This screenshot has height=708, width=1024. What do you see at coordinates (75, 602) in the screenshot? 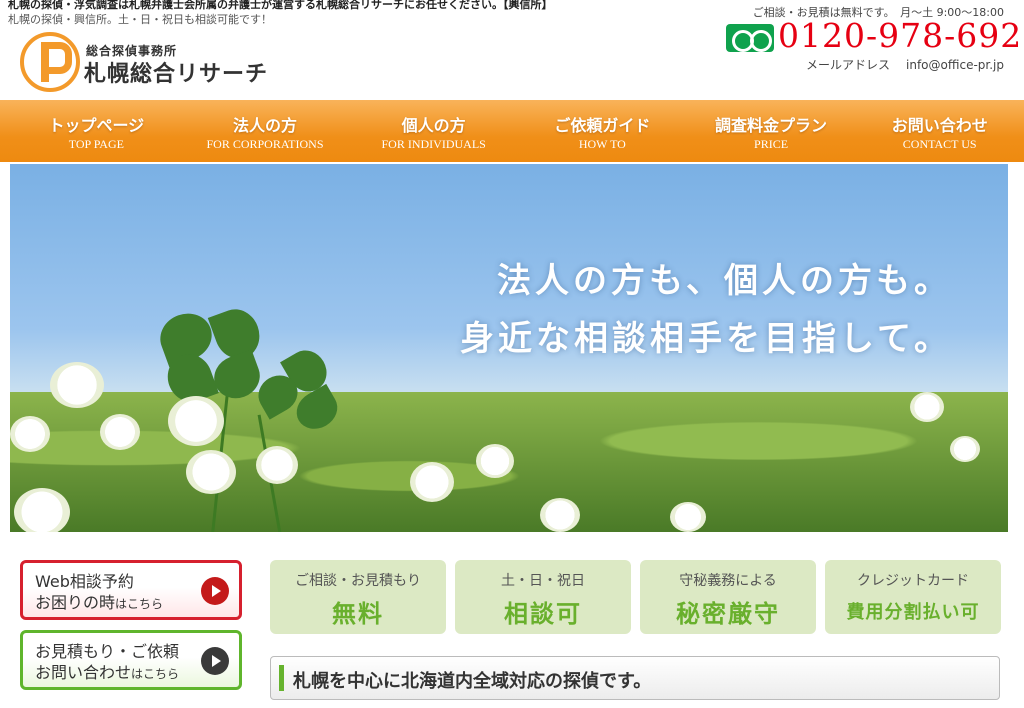
I see `side-button-text: お困りの時` at bounding box center [75, 602].